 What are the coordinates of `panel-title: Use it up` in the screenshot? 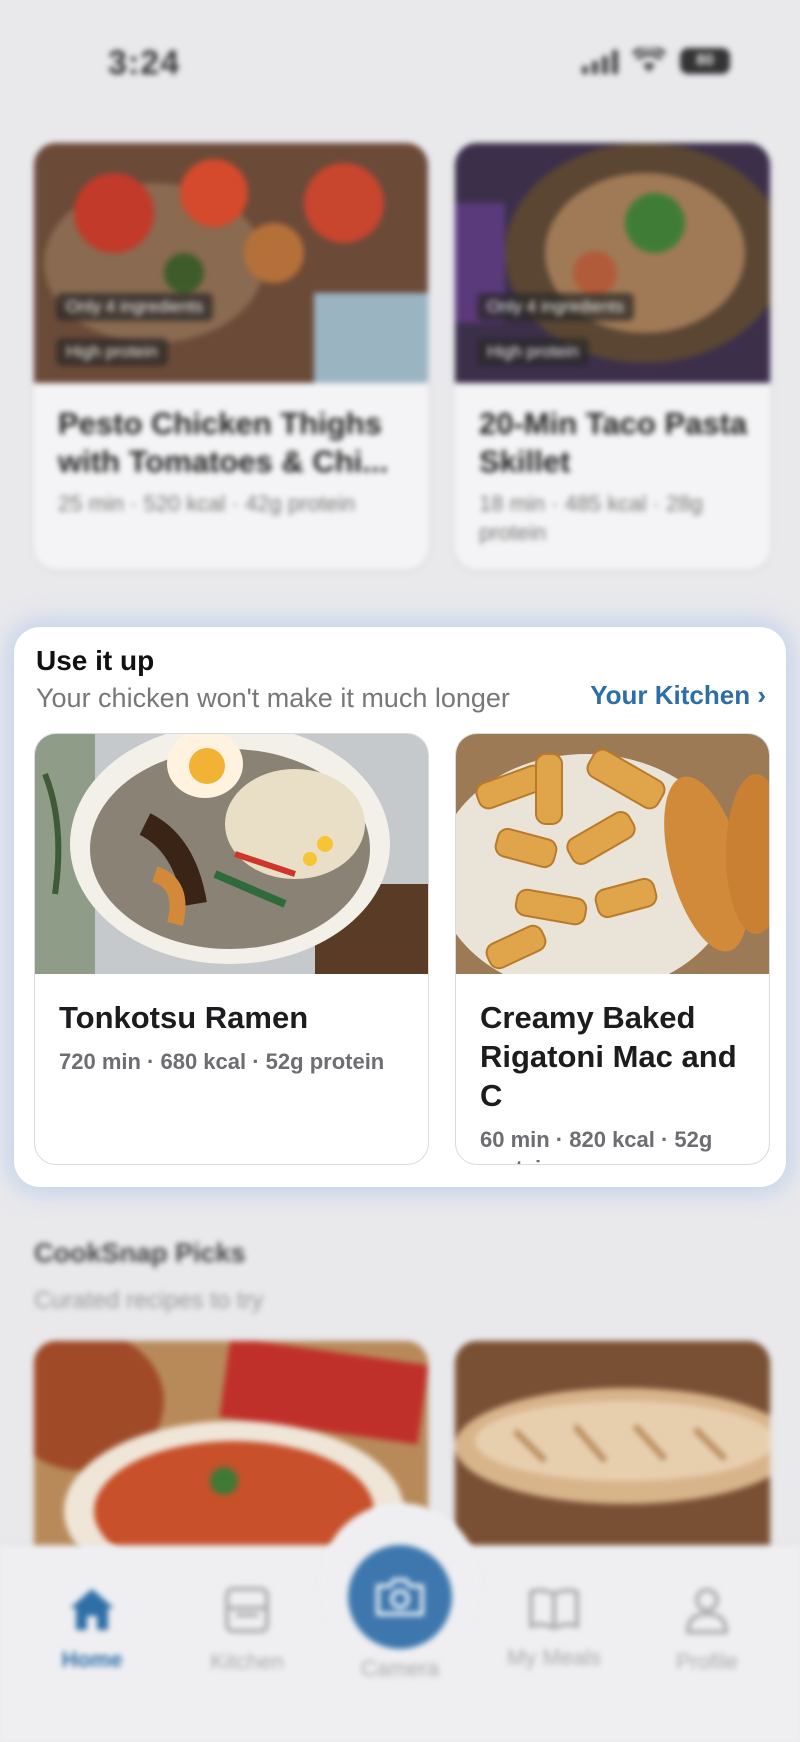 It's located at (95, 660).